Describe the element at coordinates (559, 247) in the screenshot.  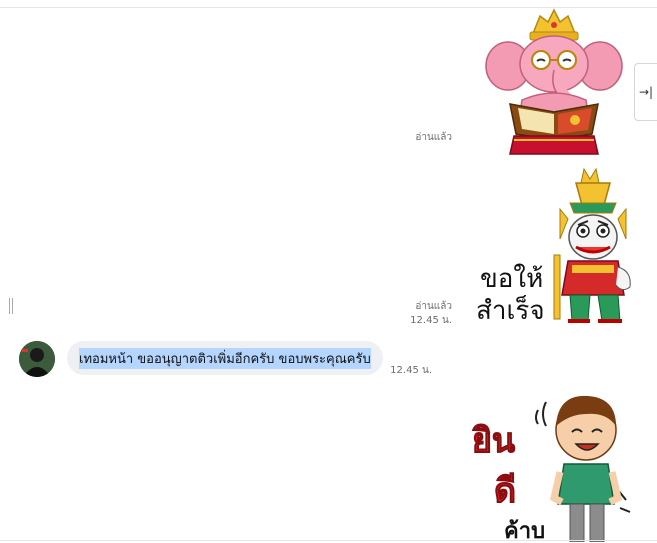
I see `giant-guardian-sticker: ขอให้ สำเร็จ` at that location.